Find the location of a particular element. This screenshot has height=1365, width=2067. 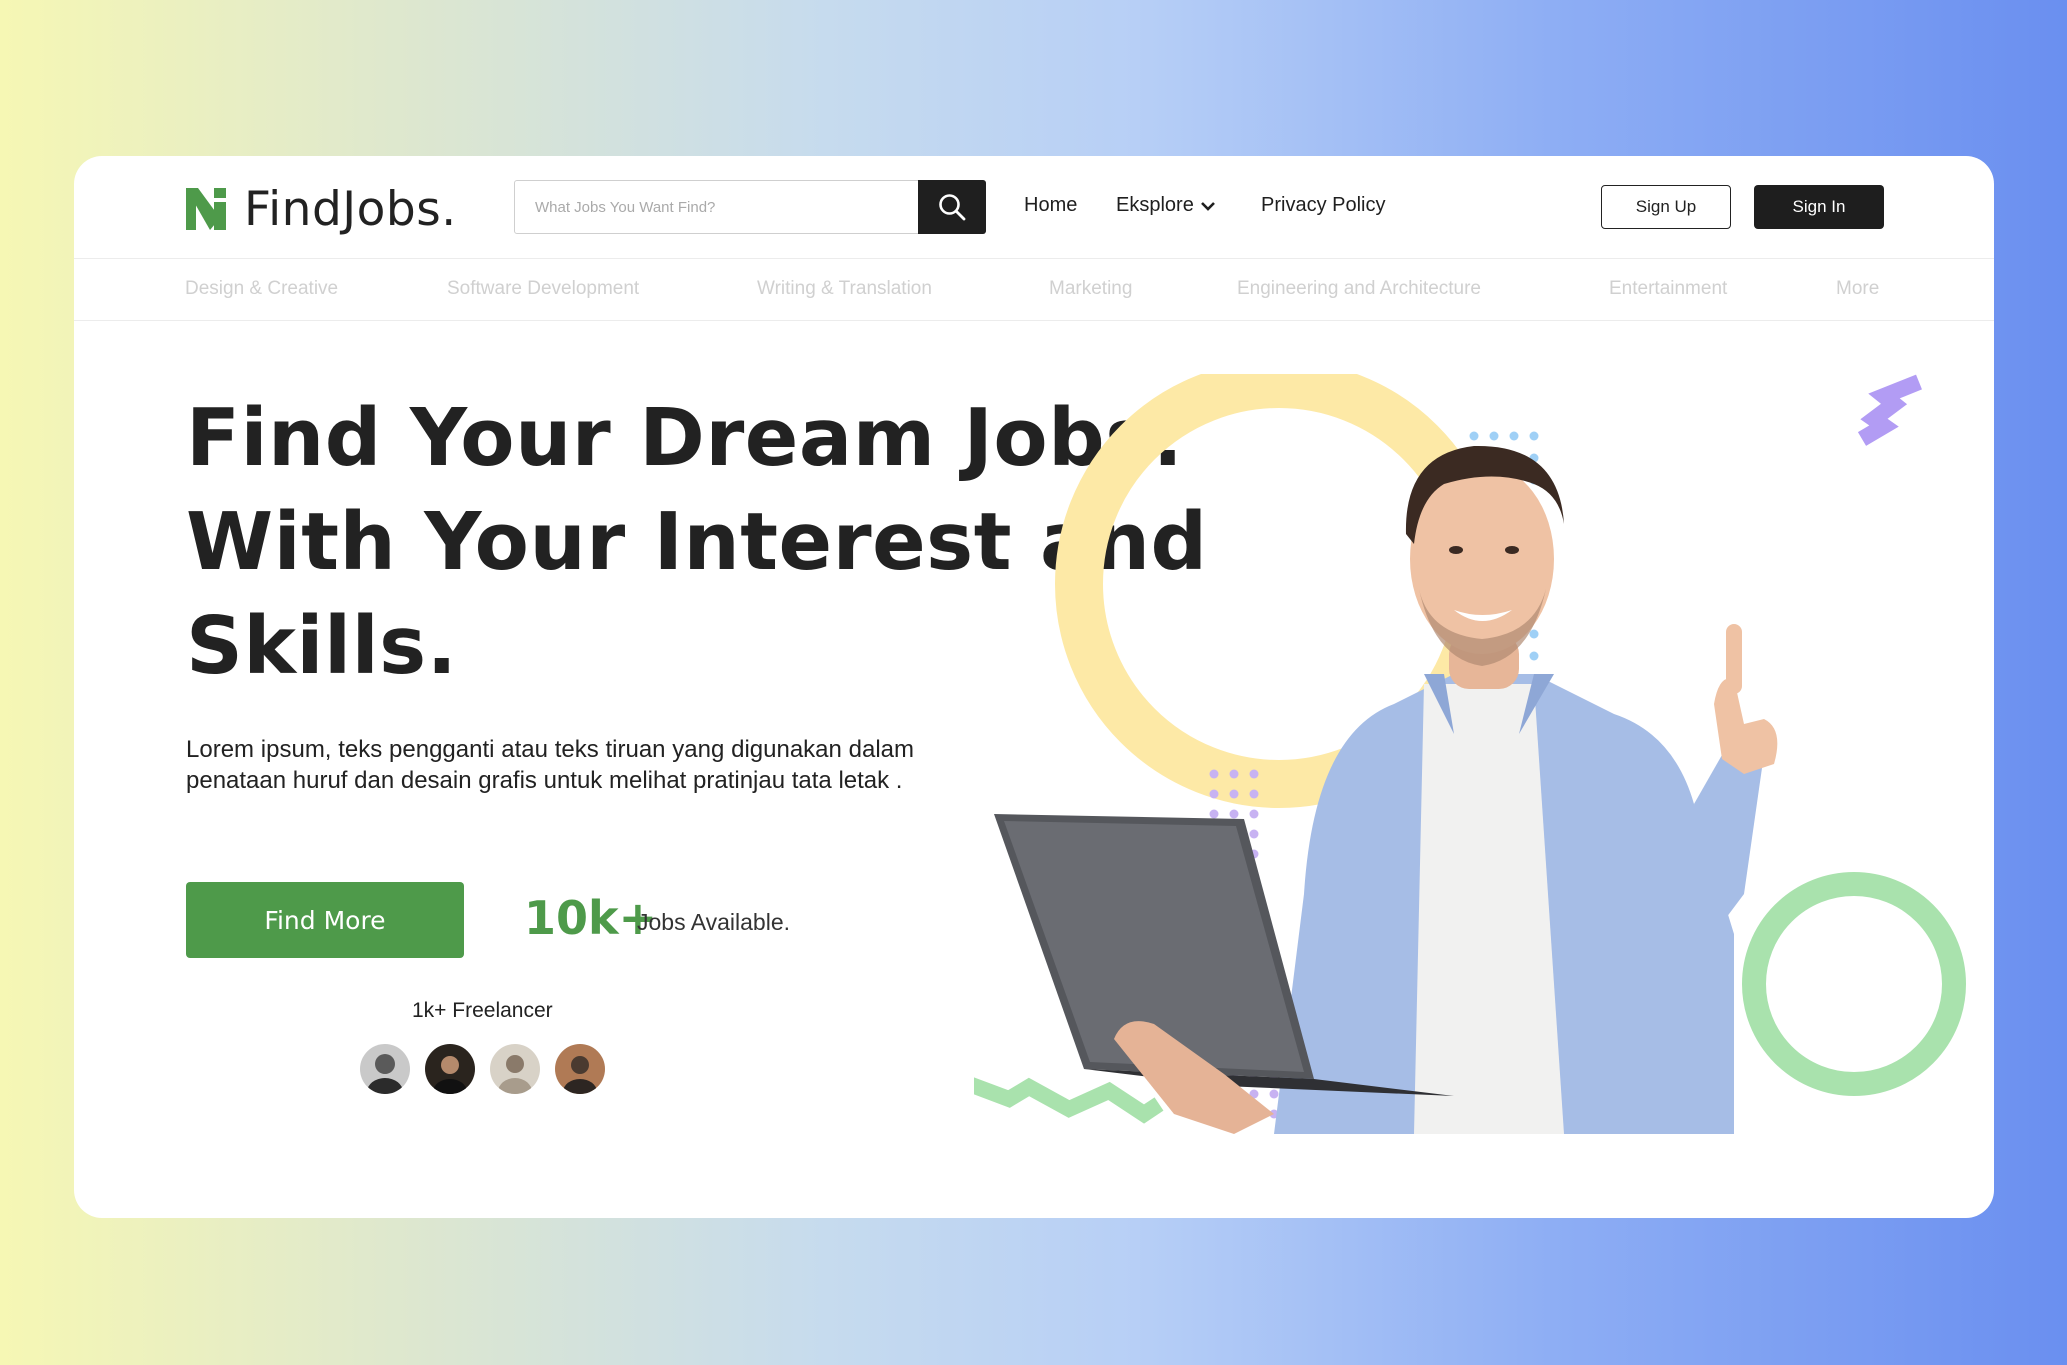

hero-title-line-1: Find Your Dream Jobs. is located at coordinates (685, 438).